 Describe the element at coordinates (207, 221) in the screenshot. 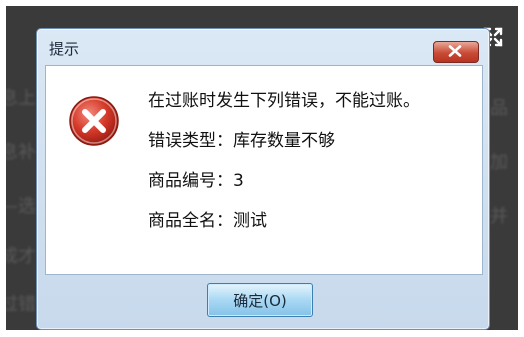

I see `item-name: 商品全名：测试` at that location.